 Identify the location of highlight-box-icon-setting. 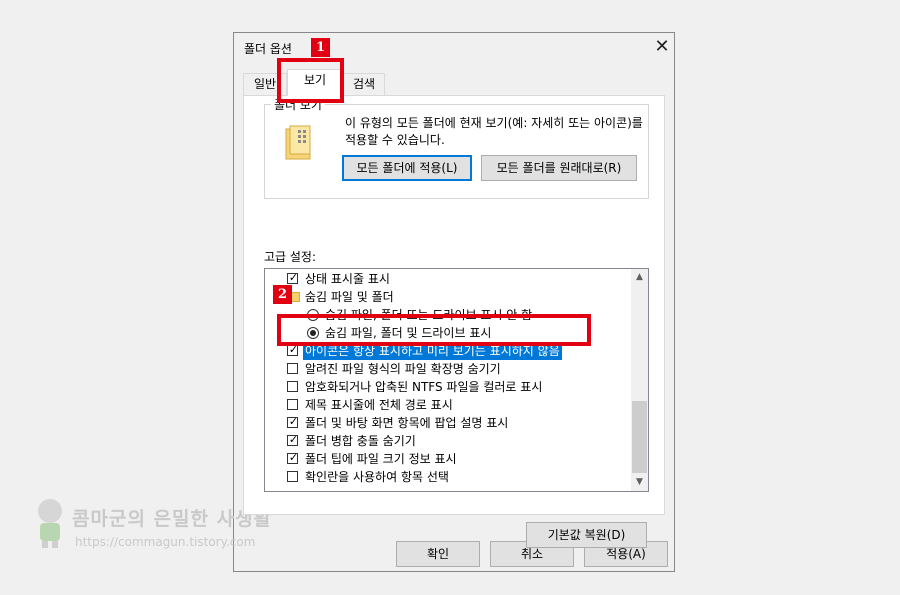
(434, 330).